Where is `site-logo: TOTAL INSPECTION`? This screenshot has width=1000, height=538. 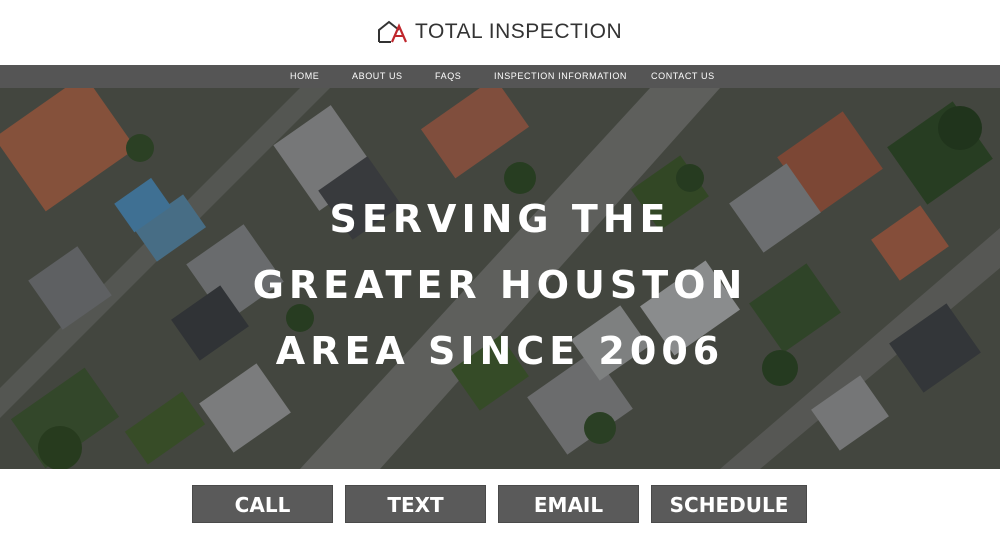 site-logo: TOTAL INSPECTION is located at coordinates (499, 32).